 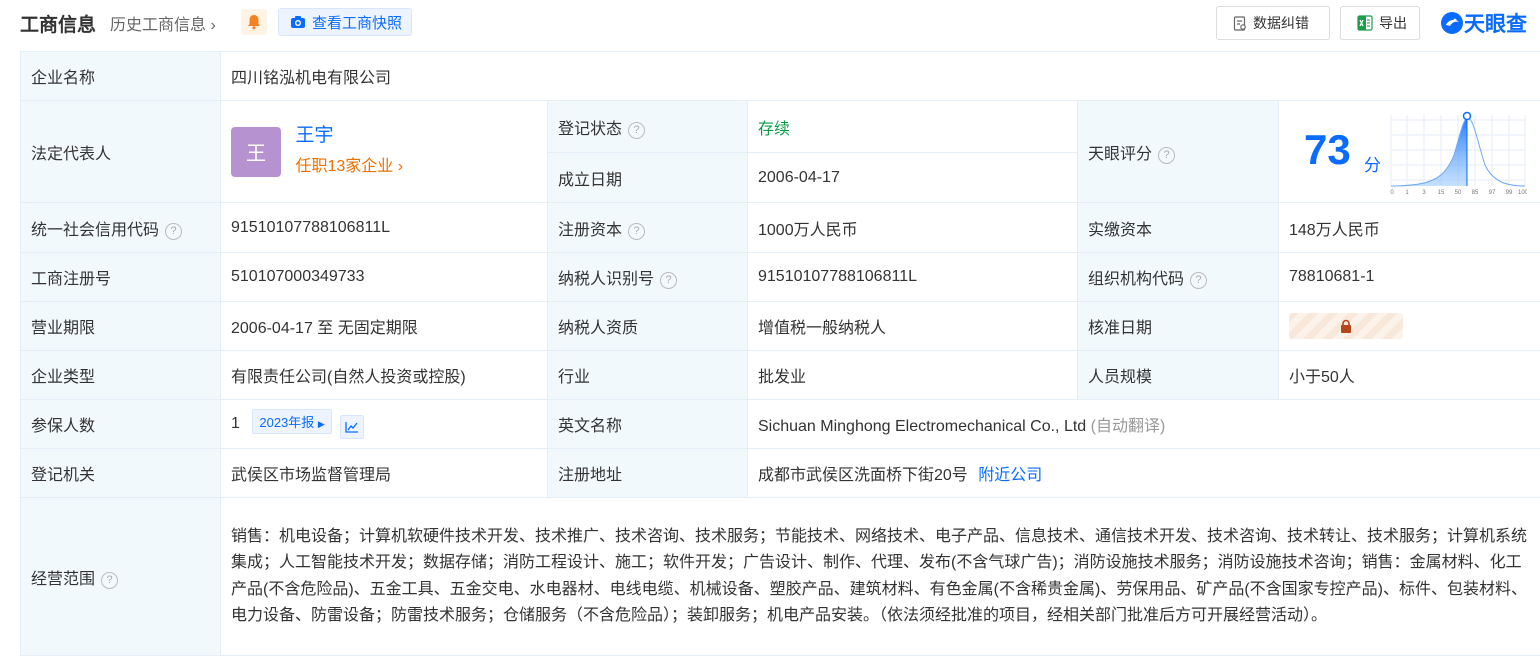 What do you see at coordinates (256, 151) in the screenshot?
I see `avatar: 王` at bounding box center [256, 151].